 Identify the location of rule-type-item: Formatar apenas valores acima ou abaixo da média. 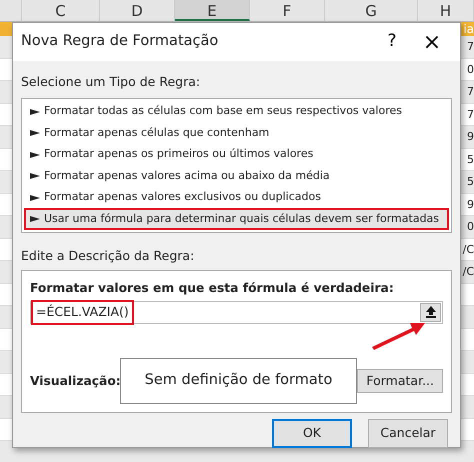
(236, 176).